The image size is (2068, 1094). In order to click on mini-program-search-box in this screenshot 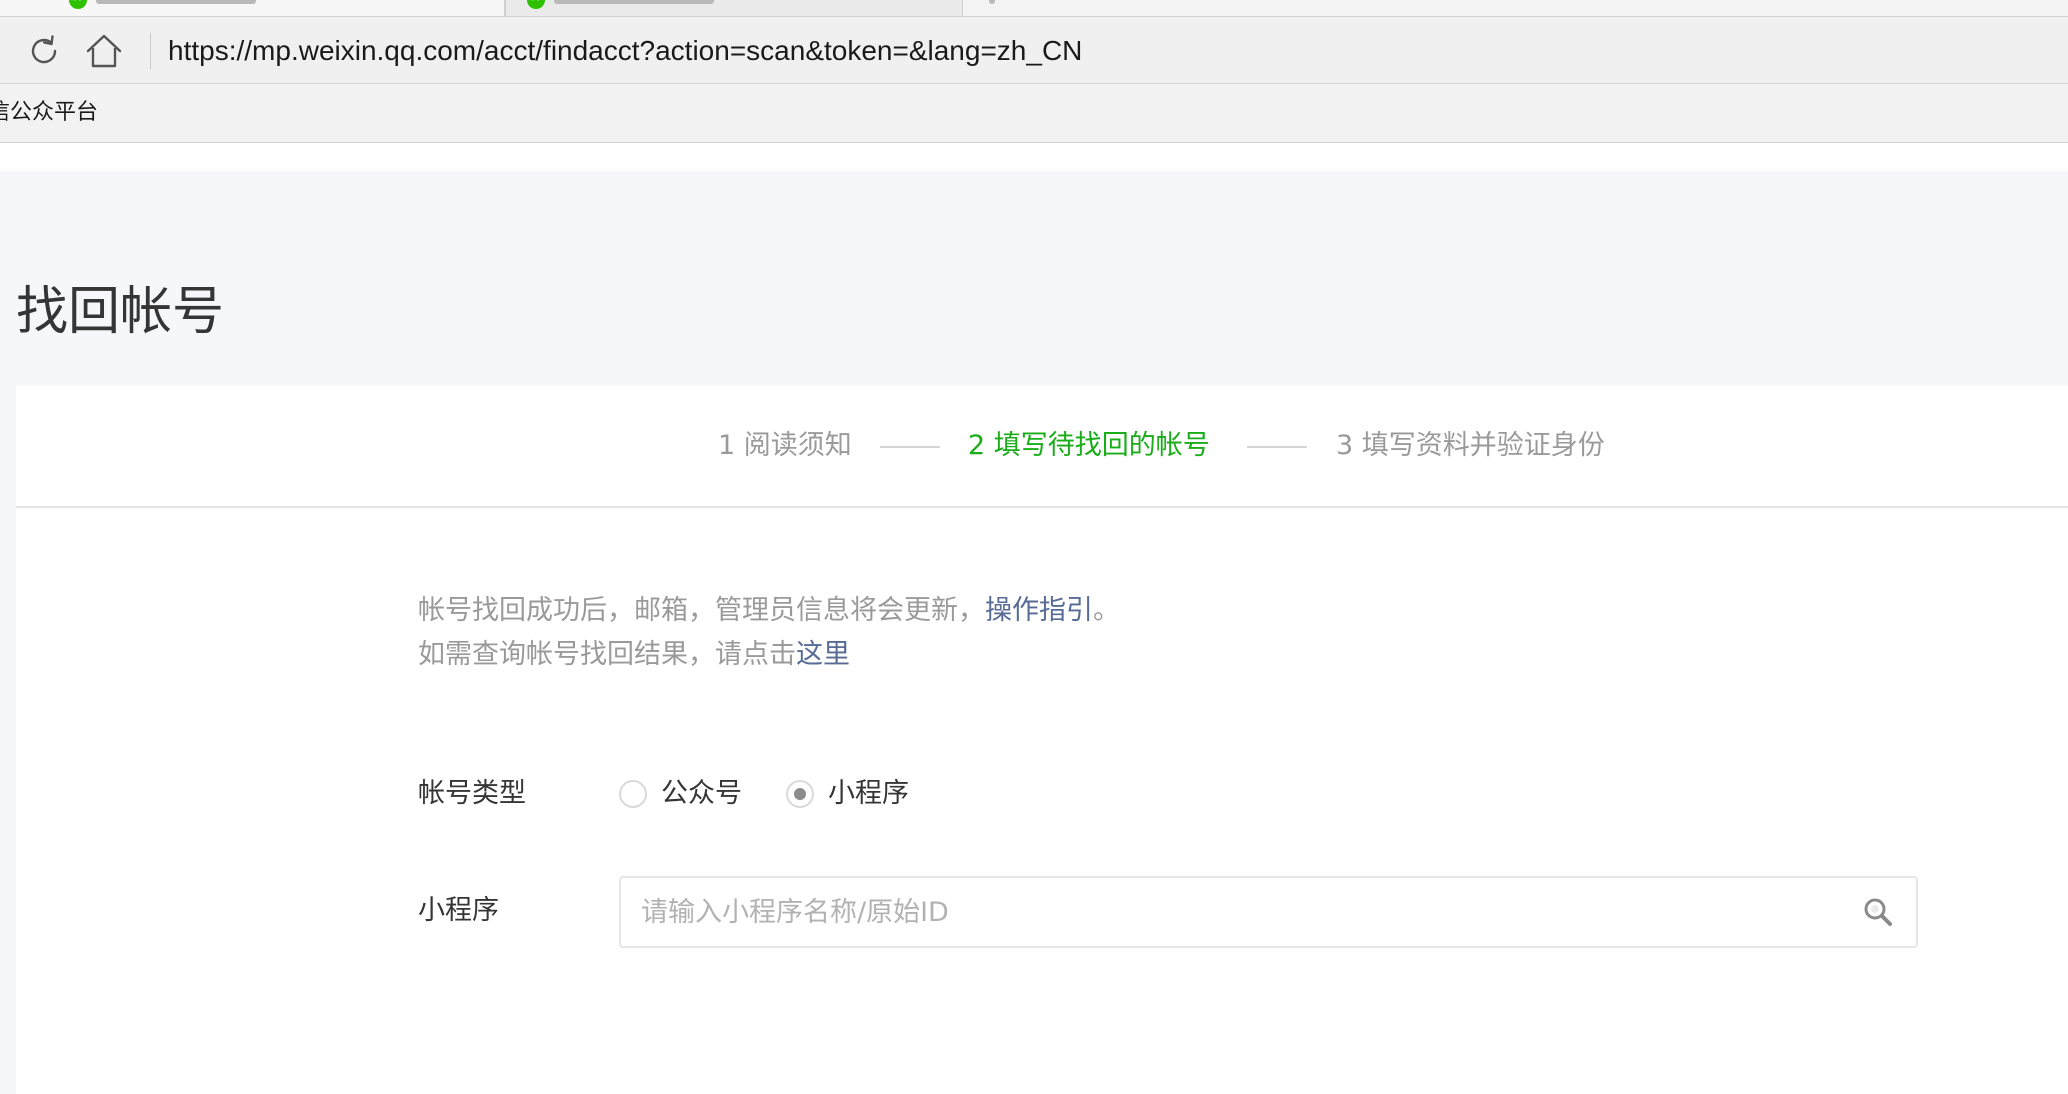, I will do `click(1268, 912)`.